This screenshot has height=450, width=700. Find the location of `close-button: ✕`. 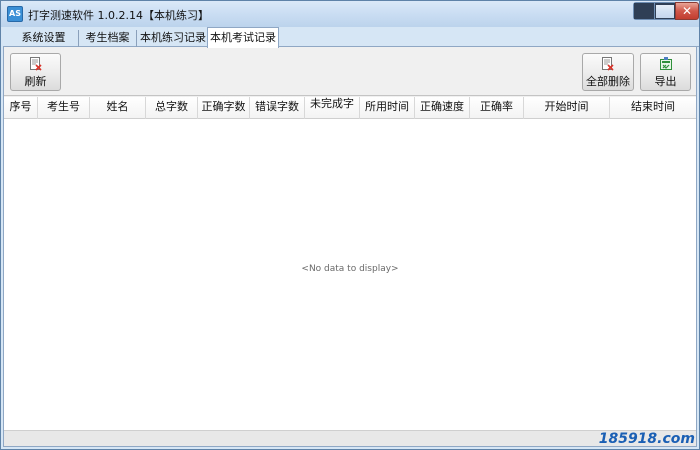

close-button: ✕ is located at coordinates (687, 11).